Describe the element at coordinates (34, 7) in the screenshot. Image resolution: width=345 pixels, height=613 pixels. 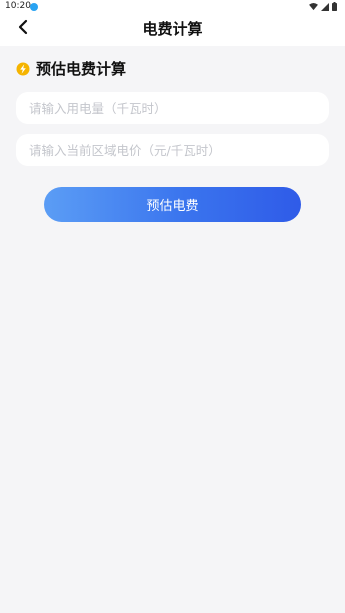
I see `notification-dot-icon` at that location.